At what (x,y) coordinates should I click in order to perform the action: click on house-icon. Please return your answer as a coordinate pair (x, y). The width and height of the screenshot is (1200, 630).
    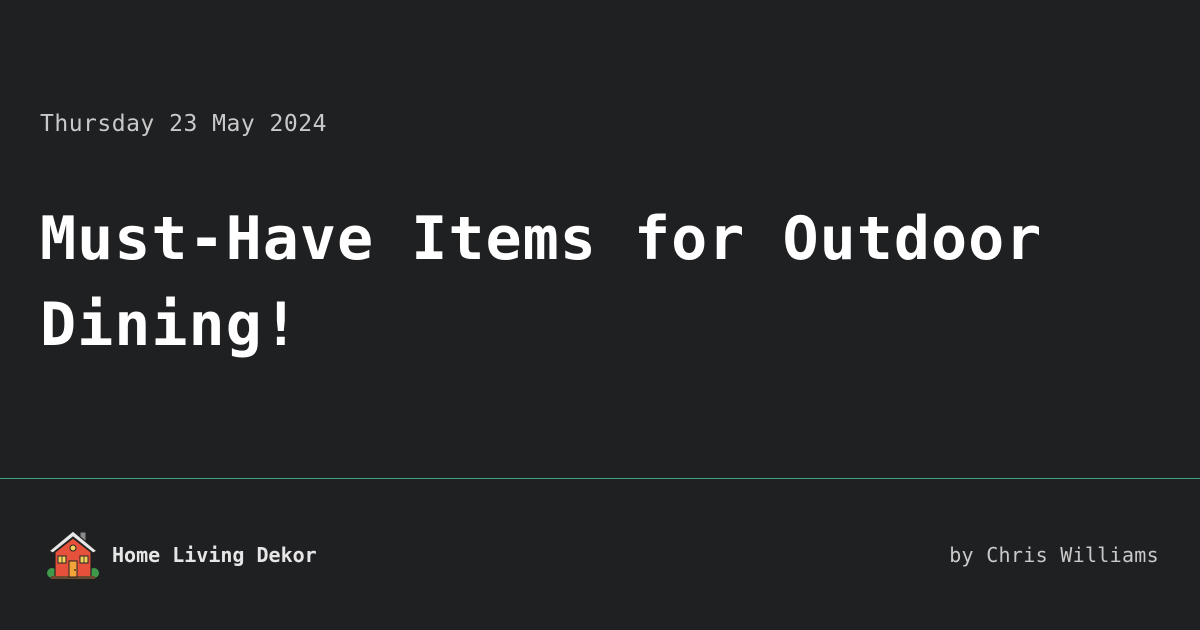
    Looking at the image, I should click on (73, 555).